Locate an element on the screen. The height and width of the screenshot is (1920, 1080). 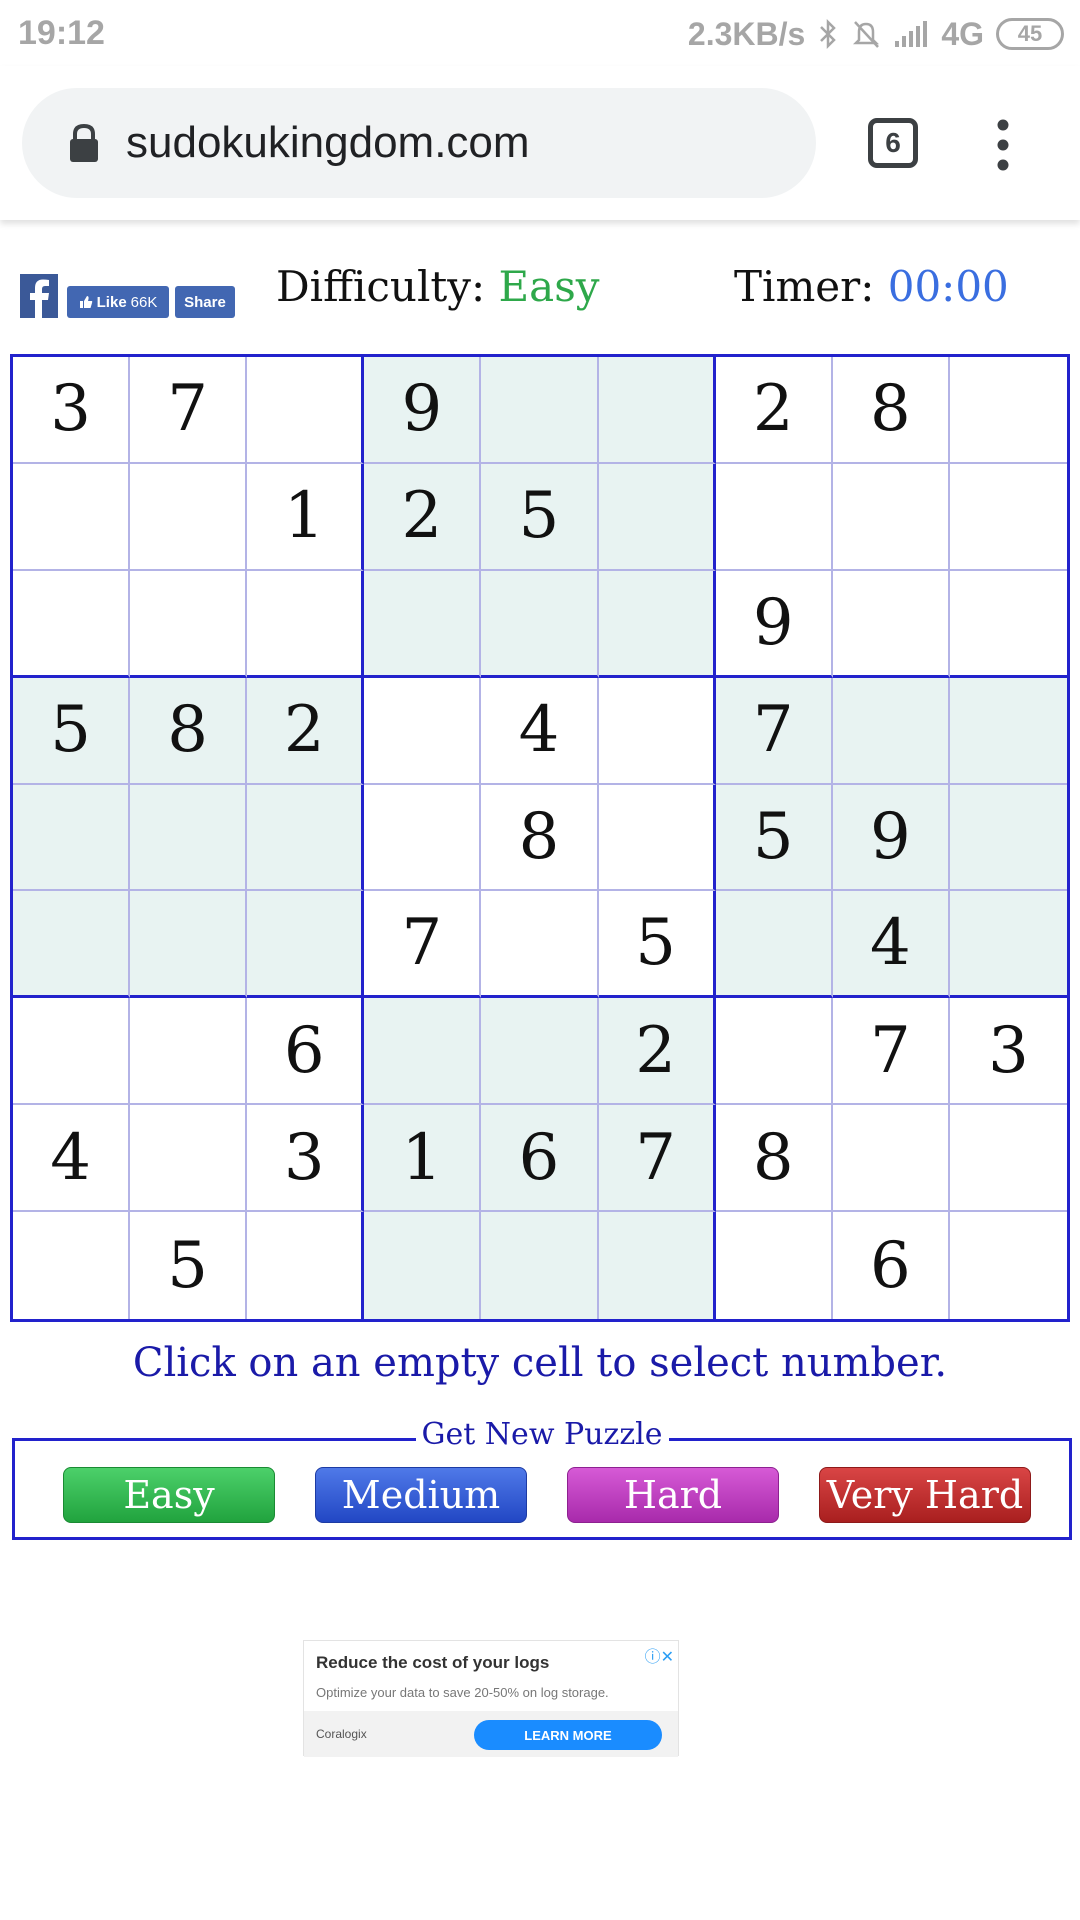
facebook-icon is located at coordinates (39, 296).